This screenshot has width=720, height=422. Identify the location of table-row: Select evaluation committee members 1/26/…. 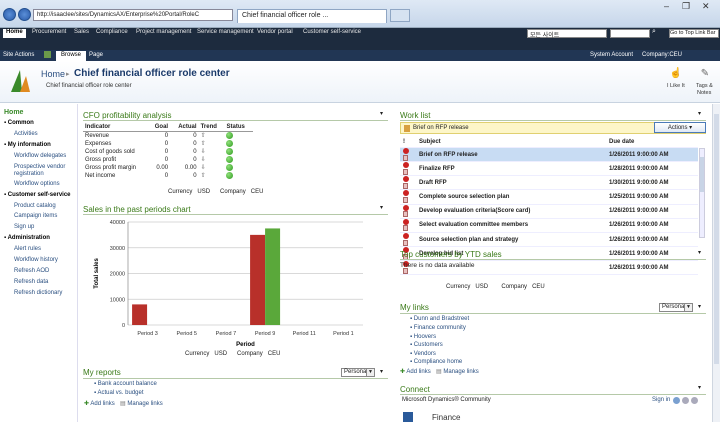
(549, 225).